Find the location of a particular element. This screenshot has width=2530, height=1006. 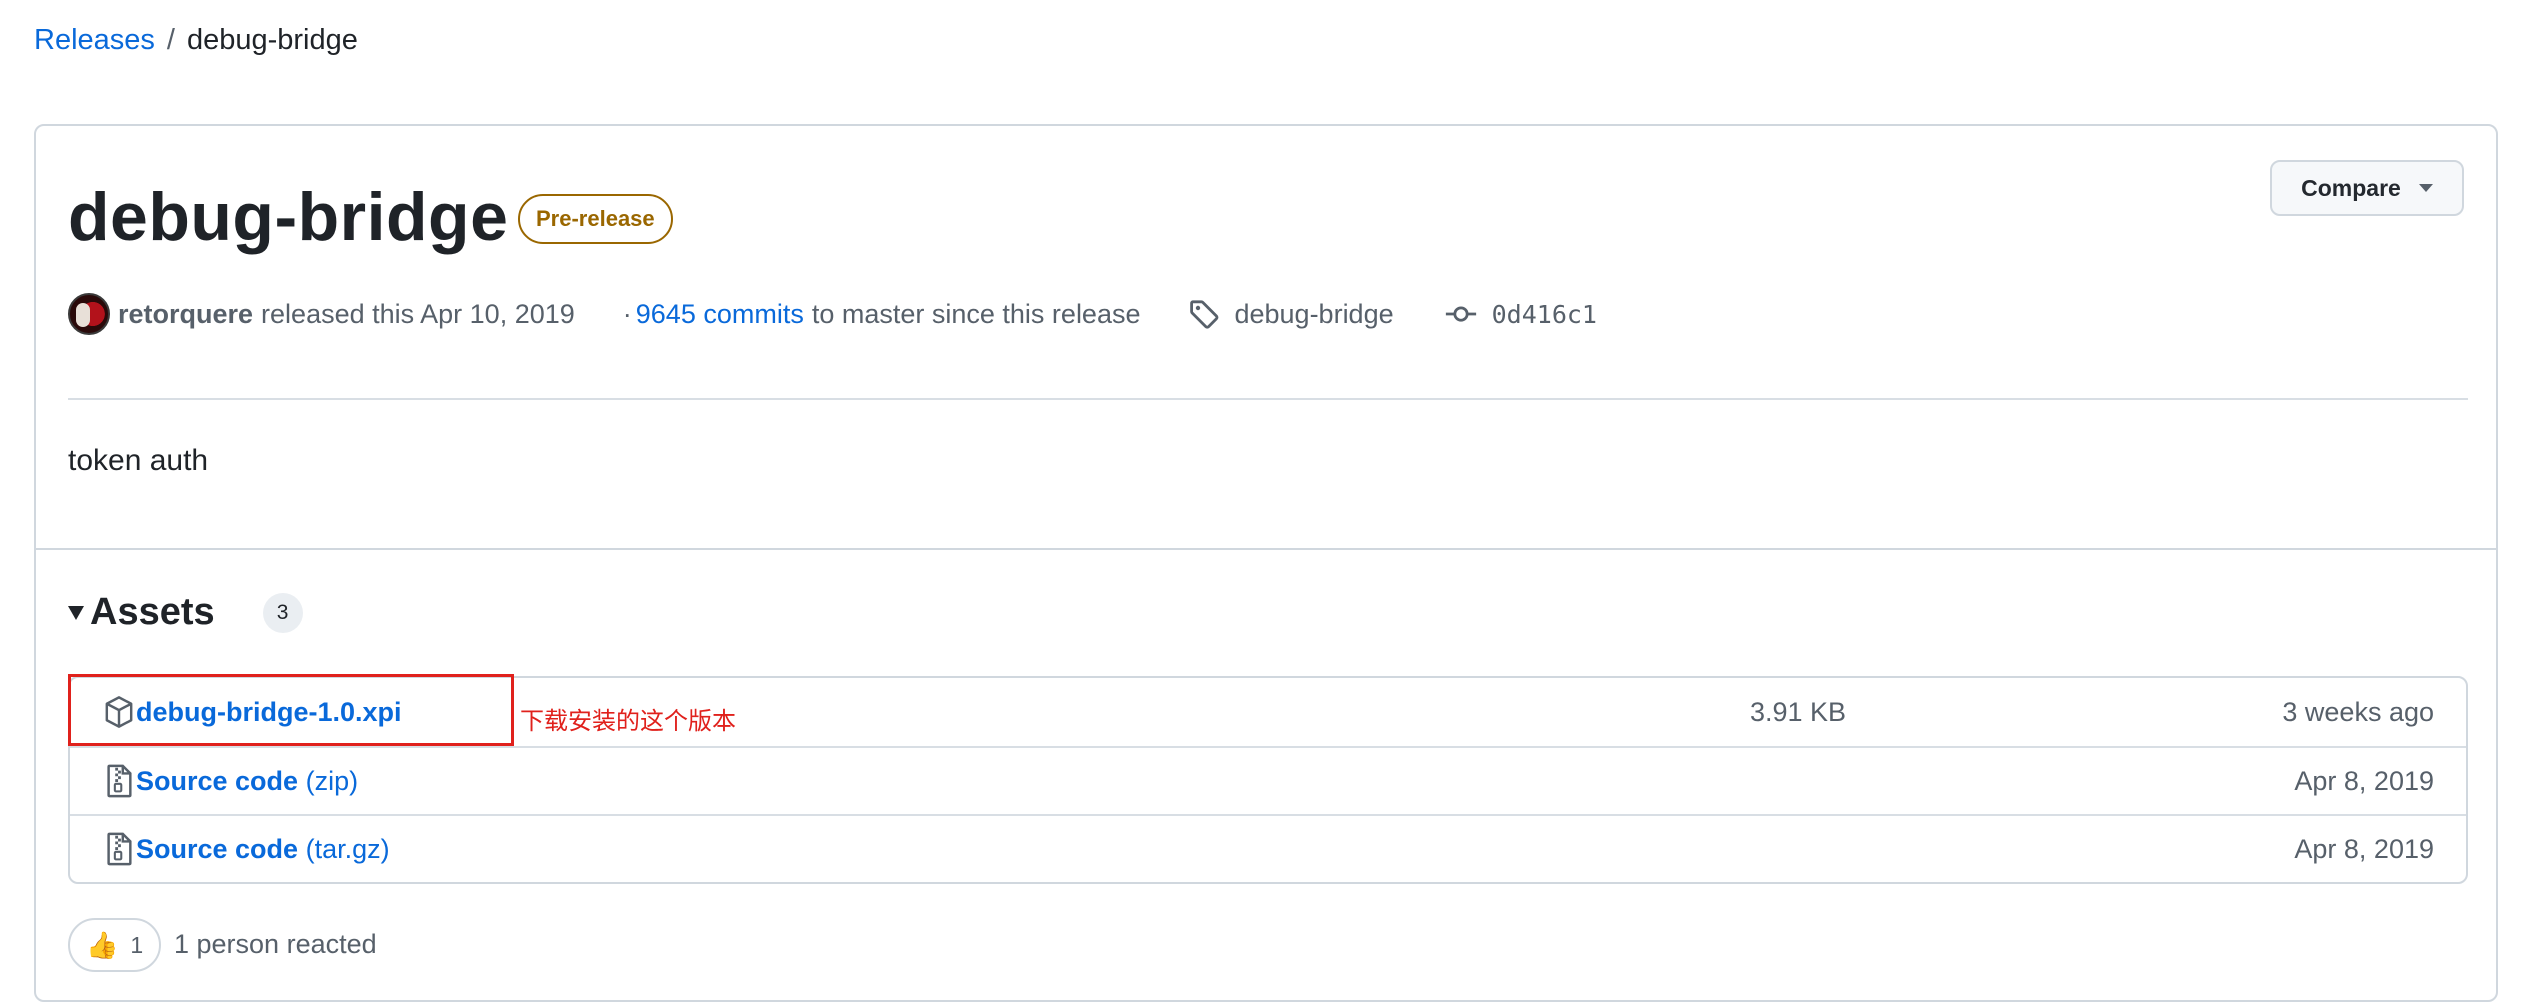

tag-link: debug-bridge is located at coordinates (1313, 314).